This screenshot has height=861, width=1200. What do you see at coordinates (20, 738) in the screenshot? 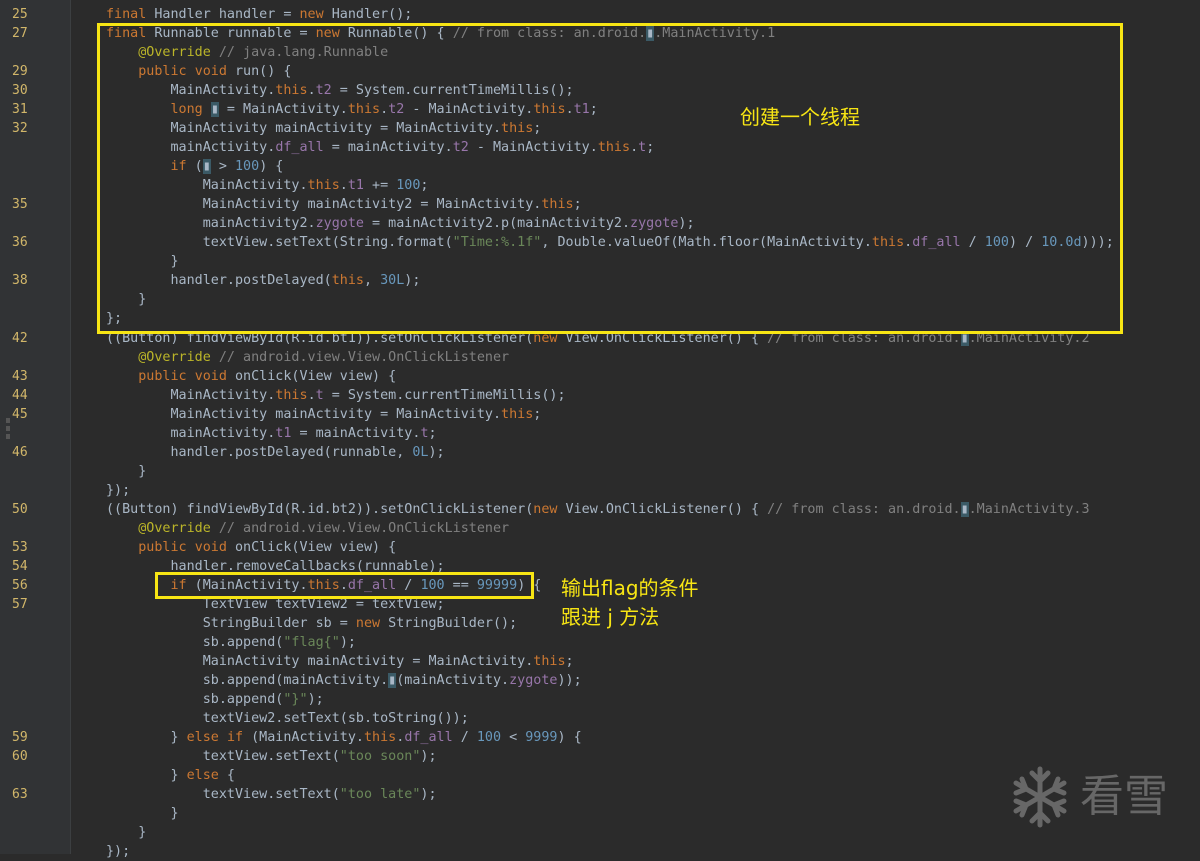
I see `line-number: 59` at bounding box center [20, 738].